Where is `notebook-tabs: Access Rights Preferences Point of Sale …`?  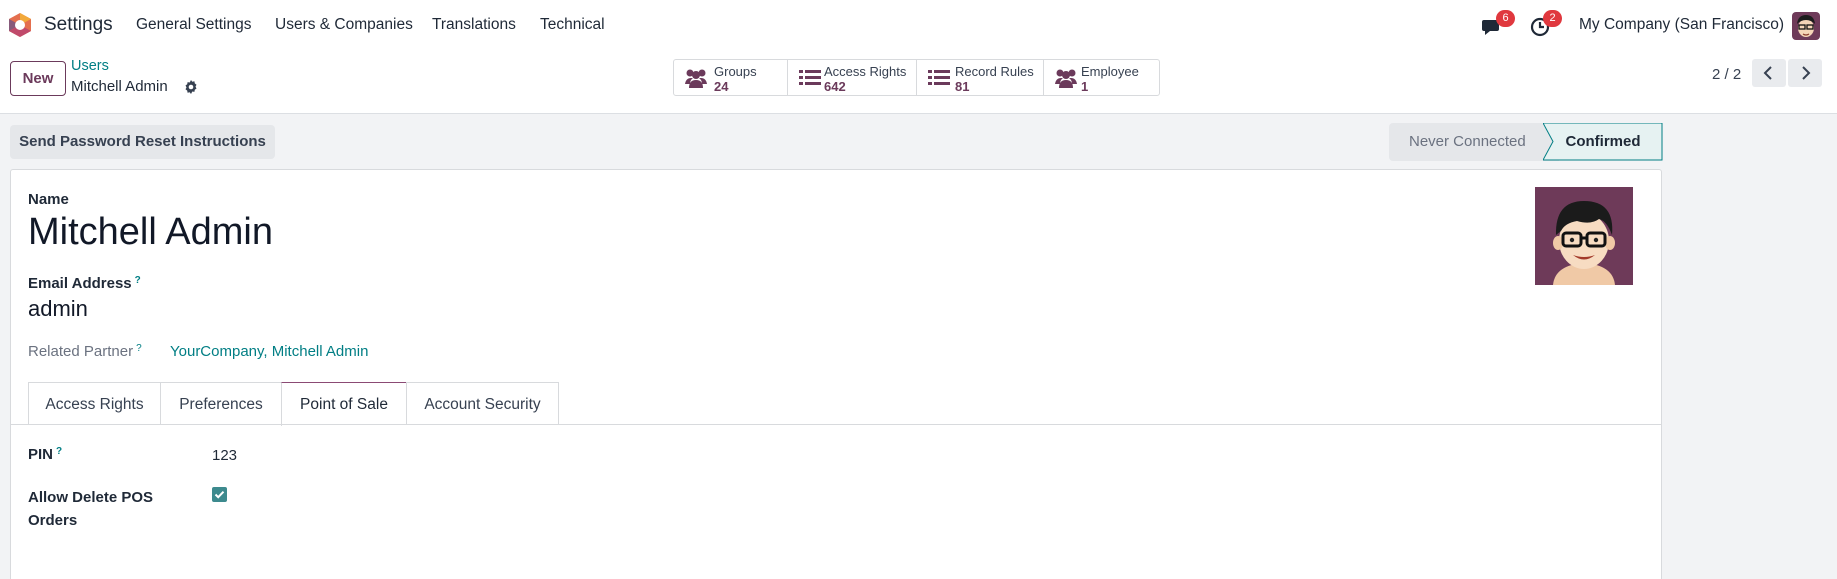
notebook-tabs: Access Rights Preferences Point of Sale … is located at coordinates (293, 404).